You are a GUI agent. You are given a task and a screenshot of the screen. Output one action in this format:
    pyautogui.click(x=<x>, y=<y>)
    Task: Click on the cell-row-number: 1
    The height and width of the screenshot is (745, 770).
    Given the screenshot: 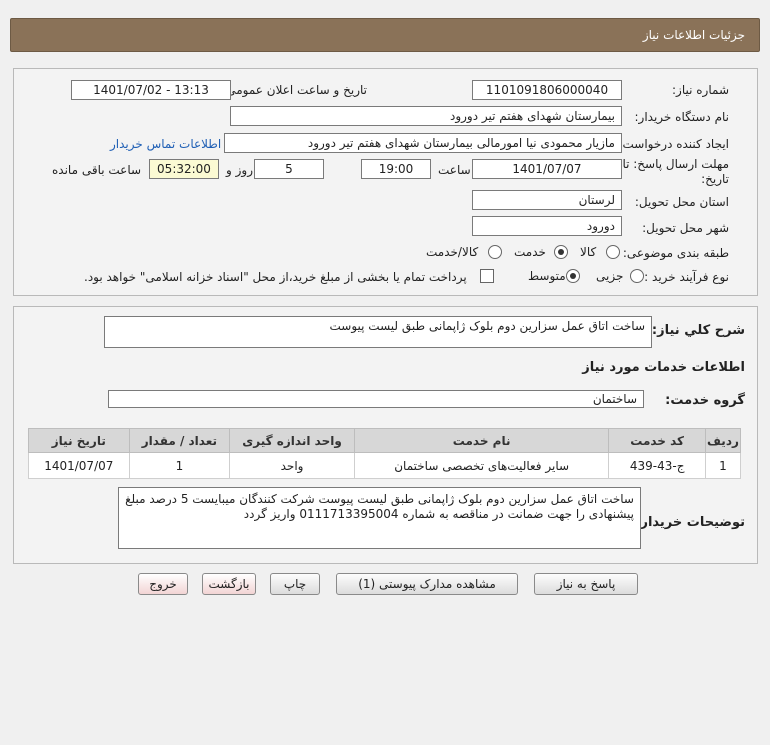 What is the action you would take?
    pyautogui.click(x=723, y=465)
    